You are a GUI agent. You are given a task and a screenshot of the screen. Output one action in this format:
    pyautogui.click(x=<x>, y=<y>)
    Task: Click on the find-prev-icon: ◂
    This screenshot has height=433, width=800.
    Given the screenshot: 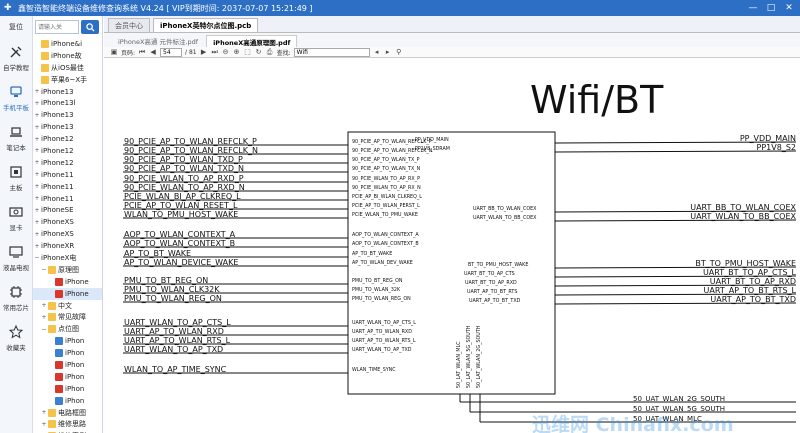 What is the action you would take?
    pyautogui.click(x=377, y=52)
    